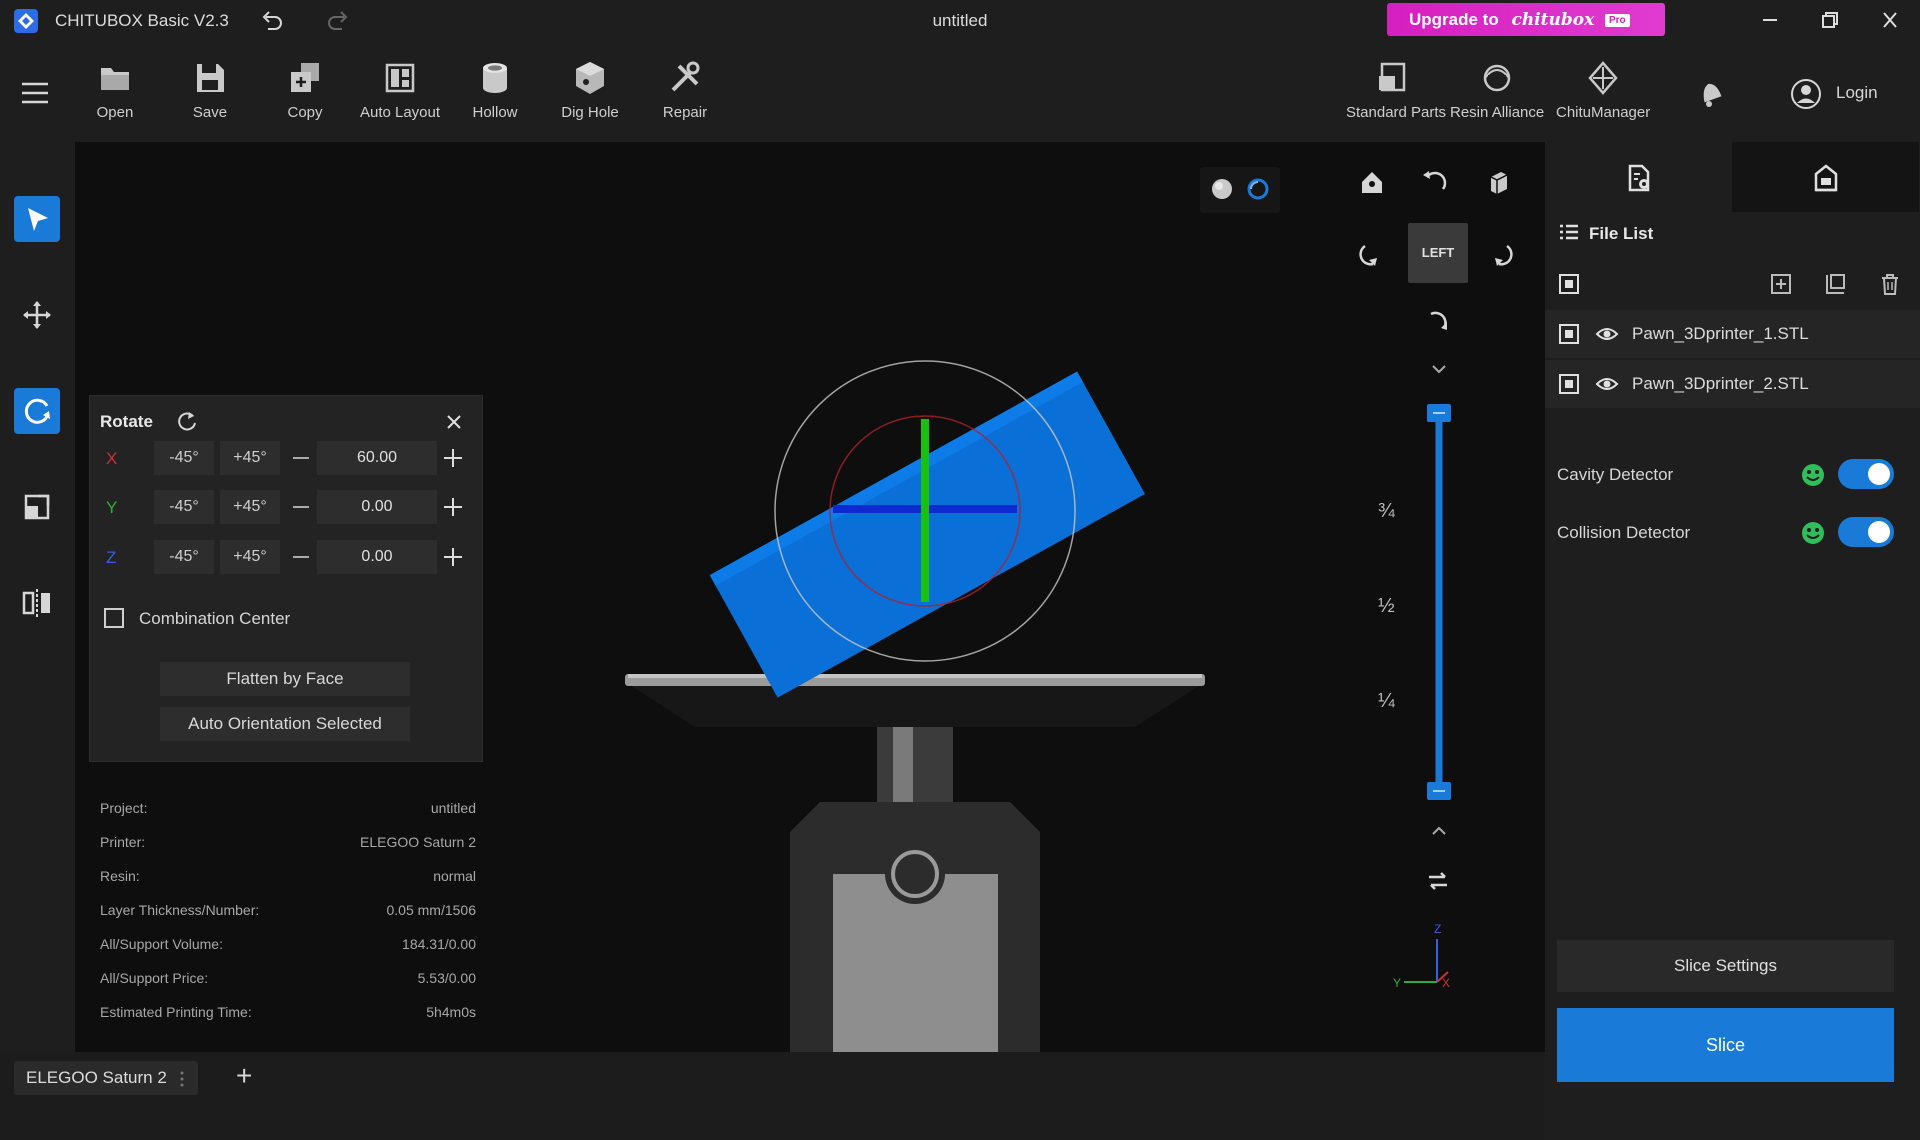 The width and height of the screenshot is (1920, 1140). I want to click on printer-tab: ELEGOO Saturn 2, so click(106, 1078).